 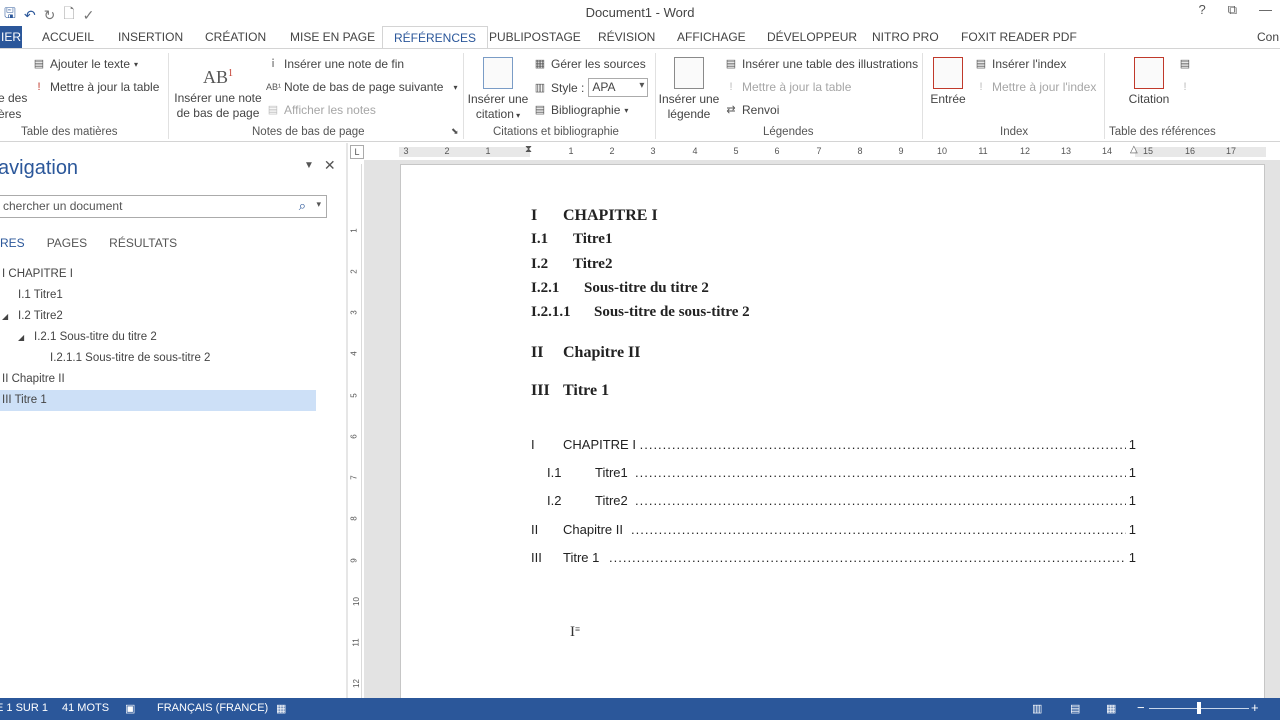 I want to click on nav-heading-item: I CHAPITRE I, so click(x=158, y=274).